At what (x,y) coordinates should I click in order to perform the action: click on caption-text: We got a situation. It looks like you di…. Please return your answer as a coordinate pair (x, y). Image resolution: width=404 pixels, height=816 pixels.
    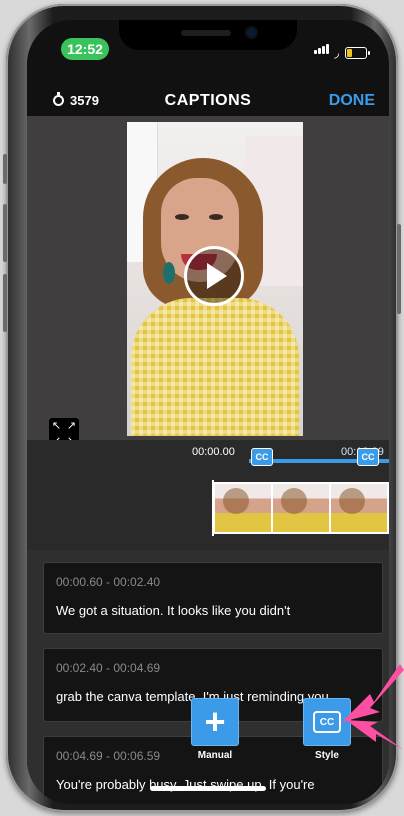
    Looking at the image, I should click on (173, 610).